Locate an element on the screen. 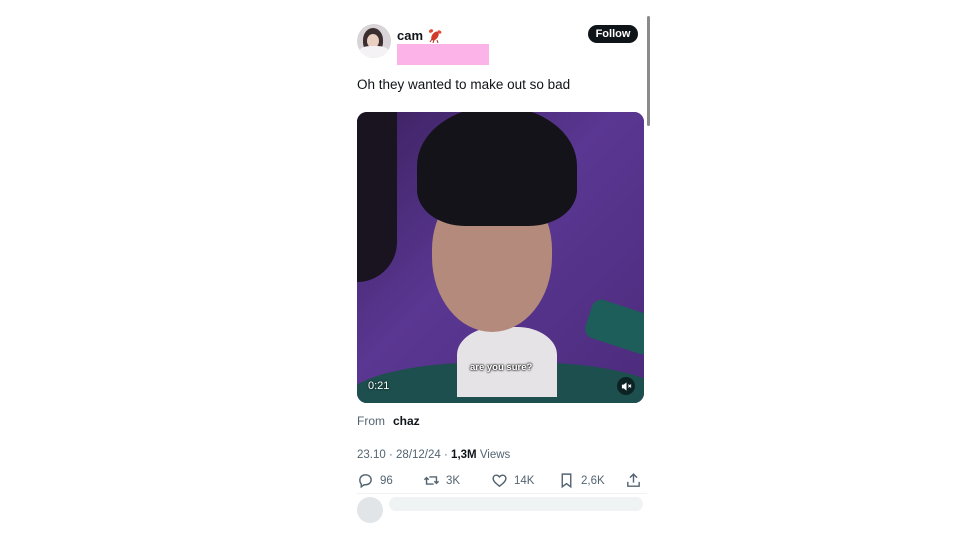 Image resolution: width=980 pixels, height=551 pixels. reply-count: 96 is located at coordinates (386, 480).